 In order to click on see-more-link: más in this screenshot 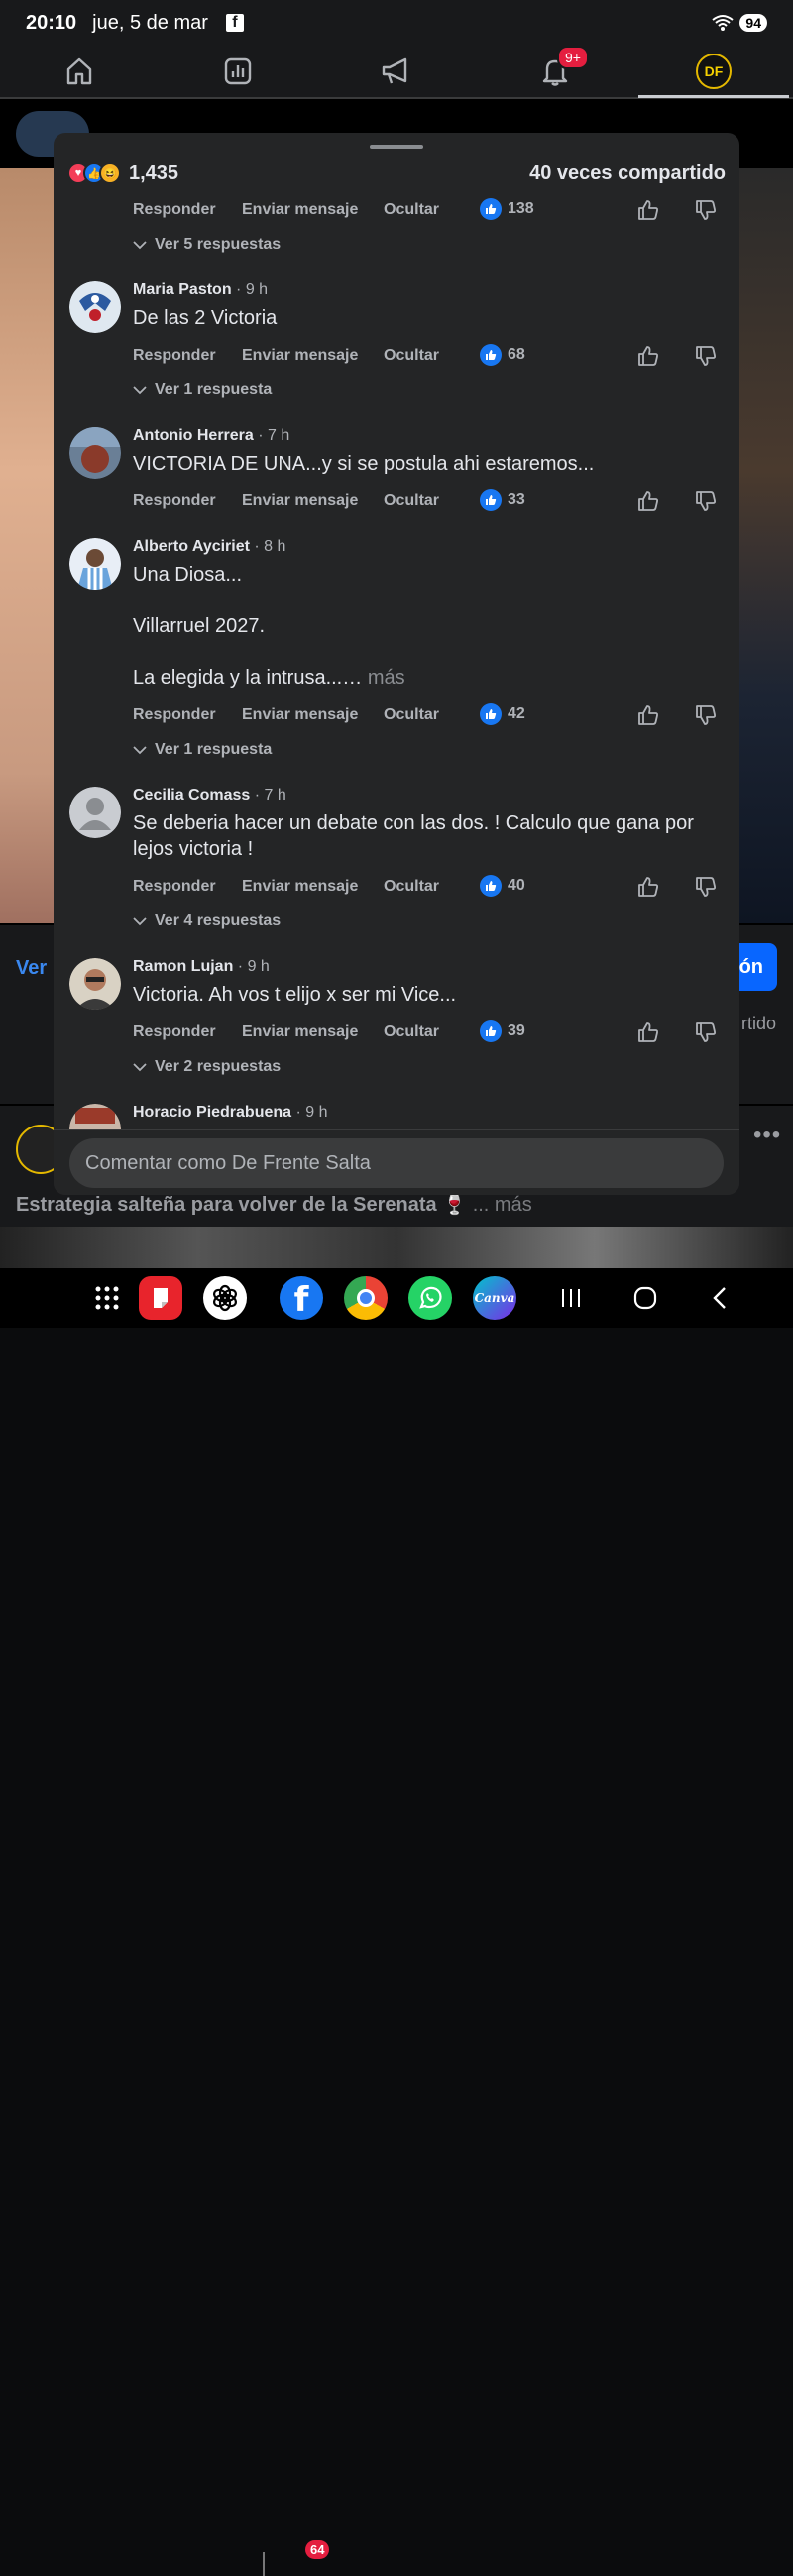, I will do `click(386, 678)`.